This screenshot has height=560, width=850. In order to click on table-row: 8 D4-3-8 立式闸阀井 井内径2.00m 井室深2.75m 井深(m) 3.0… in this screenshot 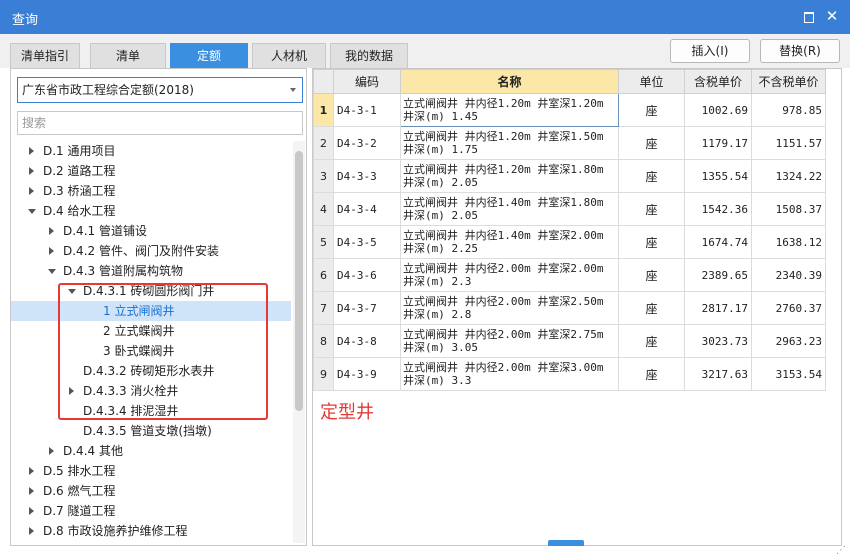, I will do `click(569, 341)`.